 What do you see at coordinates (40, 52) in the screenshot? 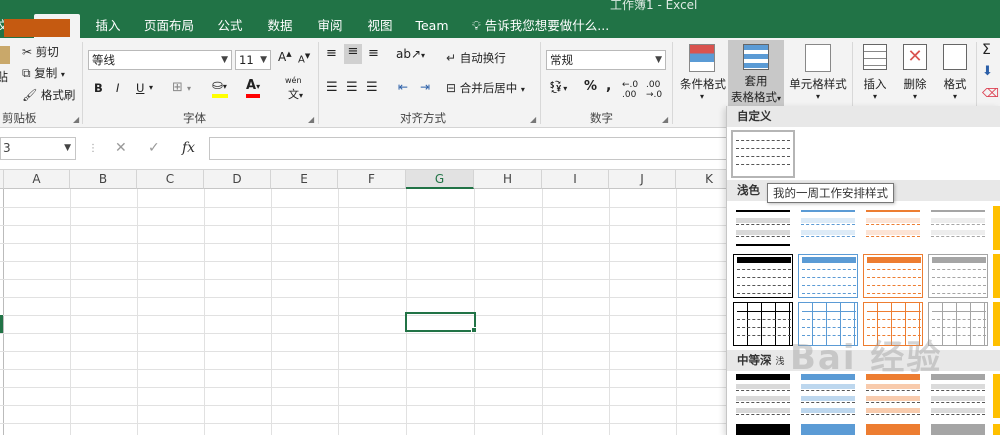
I see `cut-button: ✂ 剪切` at bounding box center [40, 52].